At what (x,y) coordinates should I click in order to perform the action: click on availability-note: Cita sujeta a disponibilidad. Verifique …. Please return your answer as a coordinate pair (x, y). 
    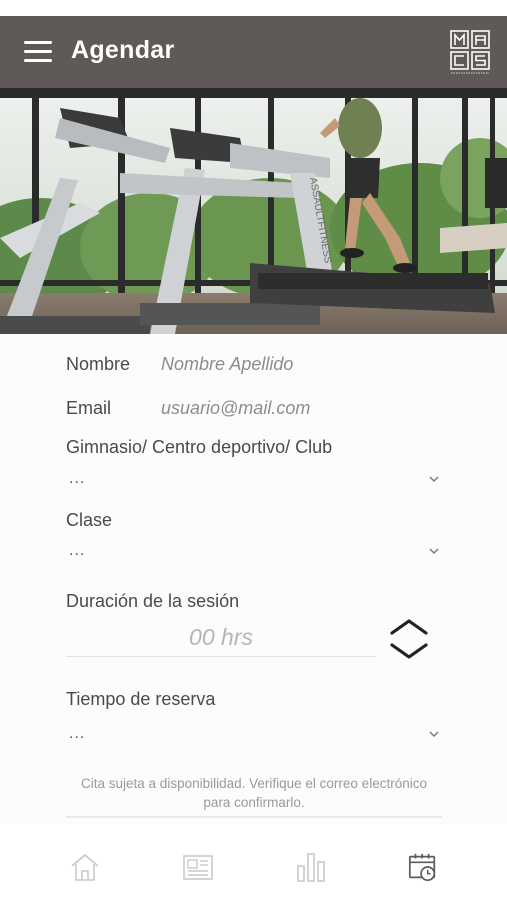
    Looking at the image, I should click on (254, 793).